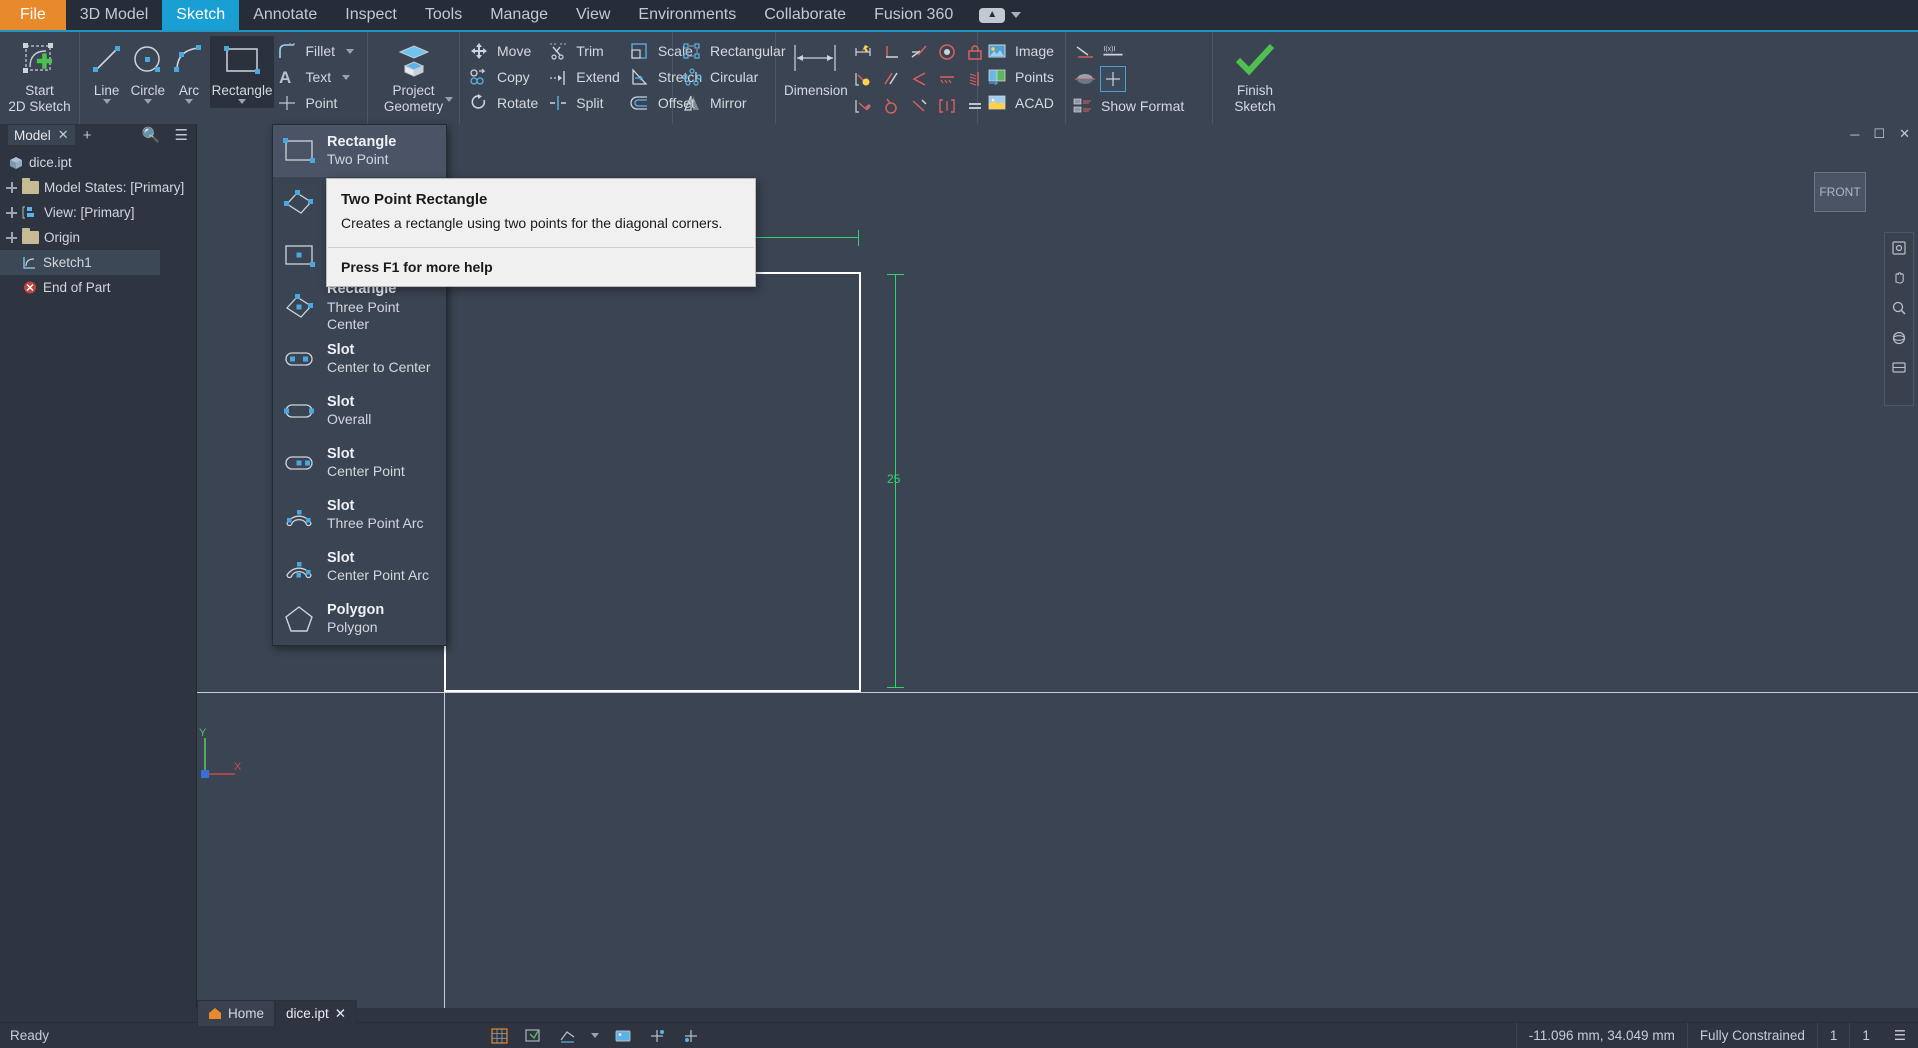 The height and width of the screenshot is (1048, 1918). What do you see at coordinates (359, 307) in the screenshot?
I see `dropdown-item-rectangle-three-point-center: Rectangle Three Point Center` at bounding box center [359, 307].